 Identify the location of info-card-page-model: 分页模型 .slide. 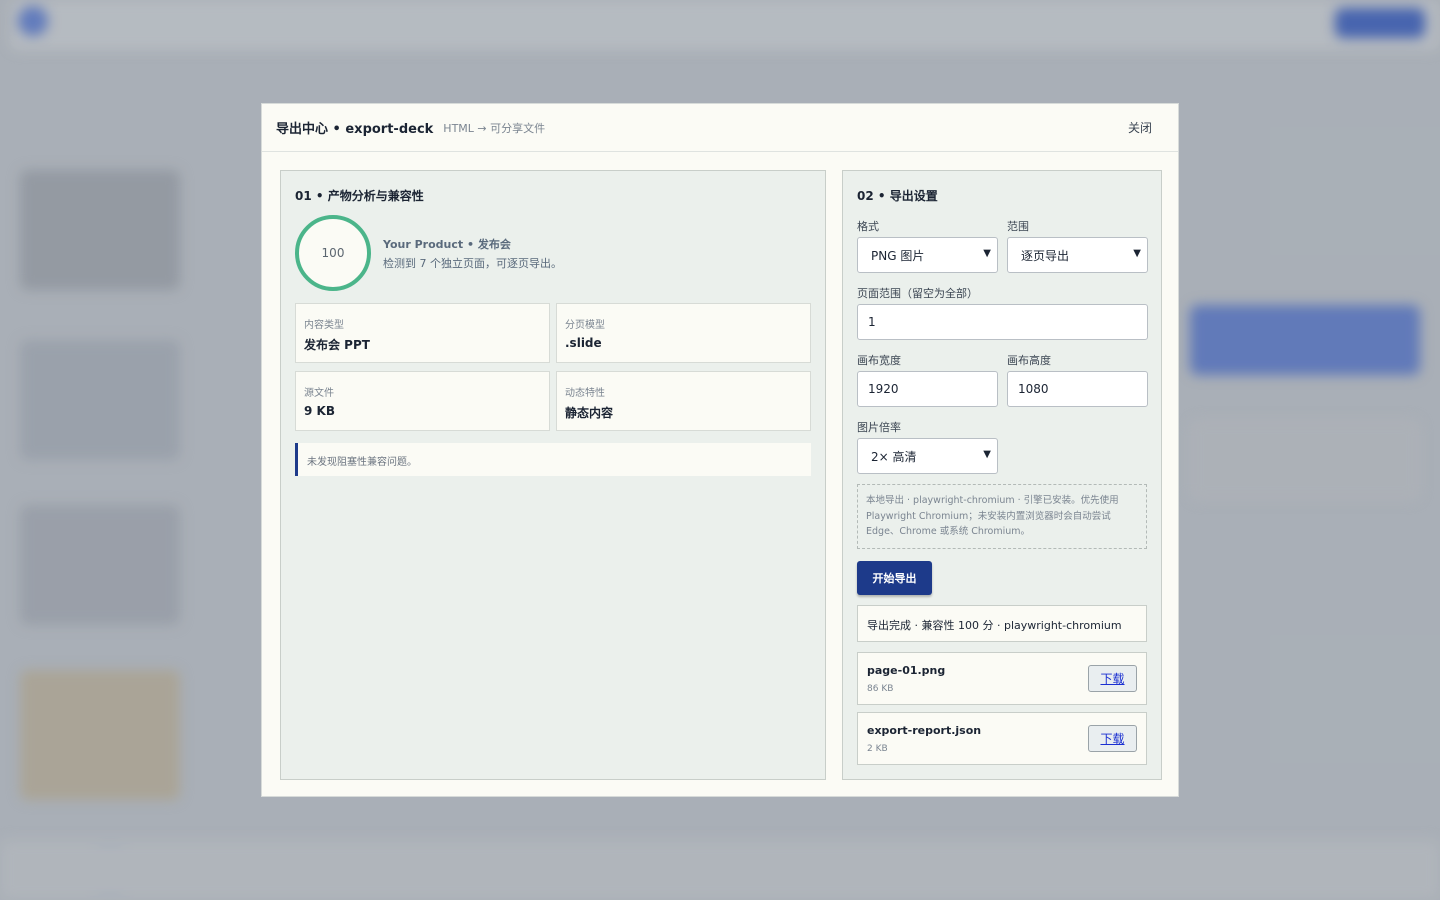
(683, 333).